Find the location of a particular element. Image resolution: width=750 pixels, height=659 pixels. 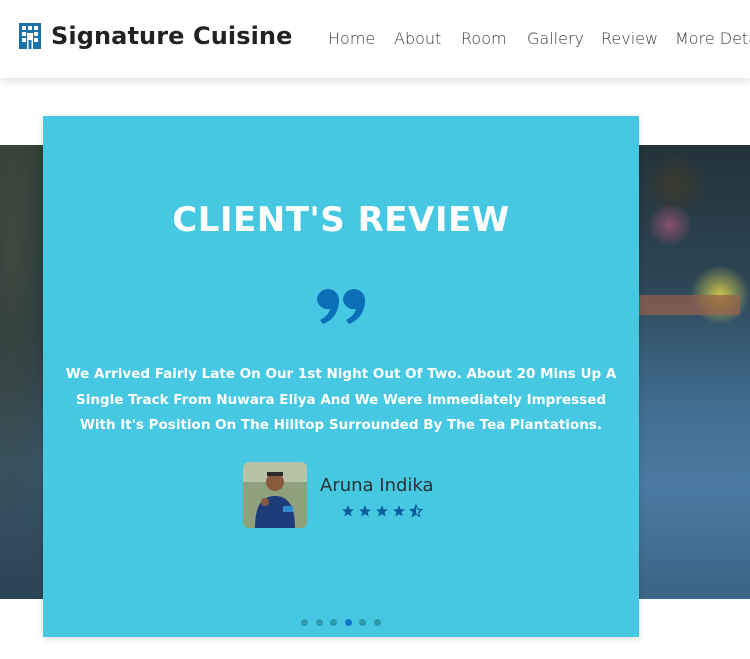

nav-review: Review is located at coordinates (629, 38).